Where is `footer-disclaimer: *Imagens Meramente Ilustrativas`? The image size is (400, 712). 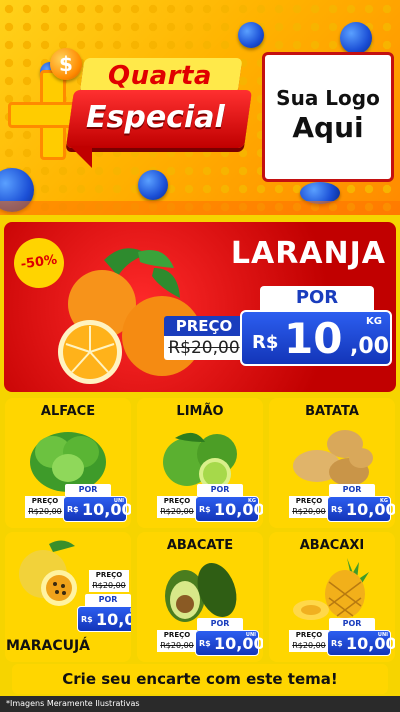
footer-disclaimer: *Imagens Meramente Ilustrativas is located at coordinates (200, 704).